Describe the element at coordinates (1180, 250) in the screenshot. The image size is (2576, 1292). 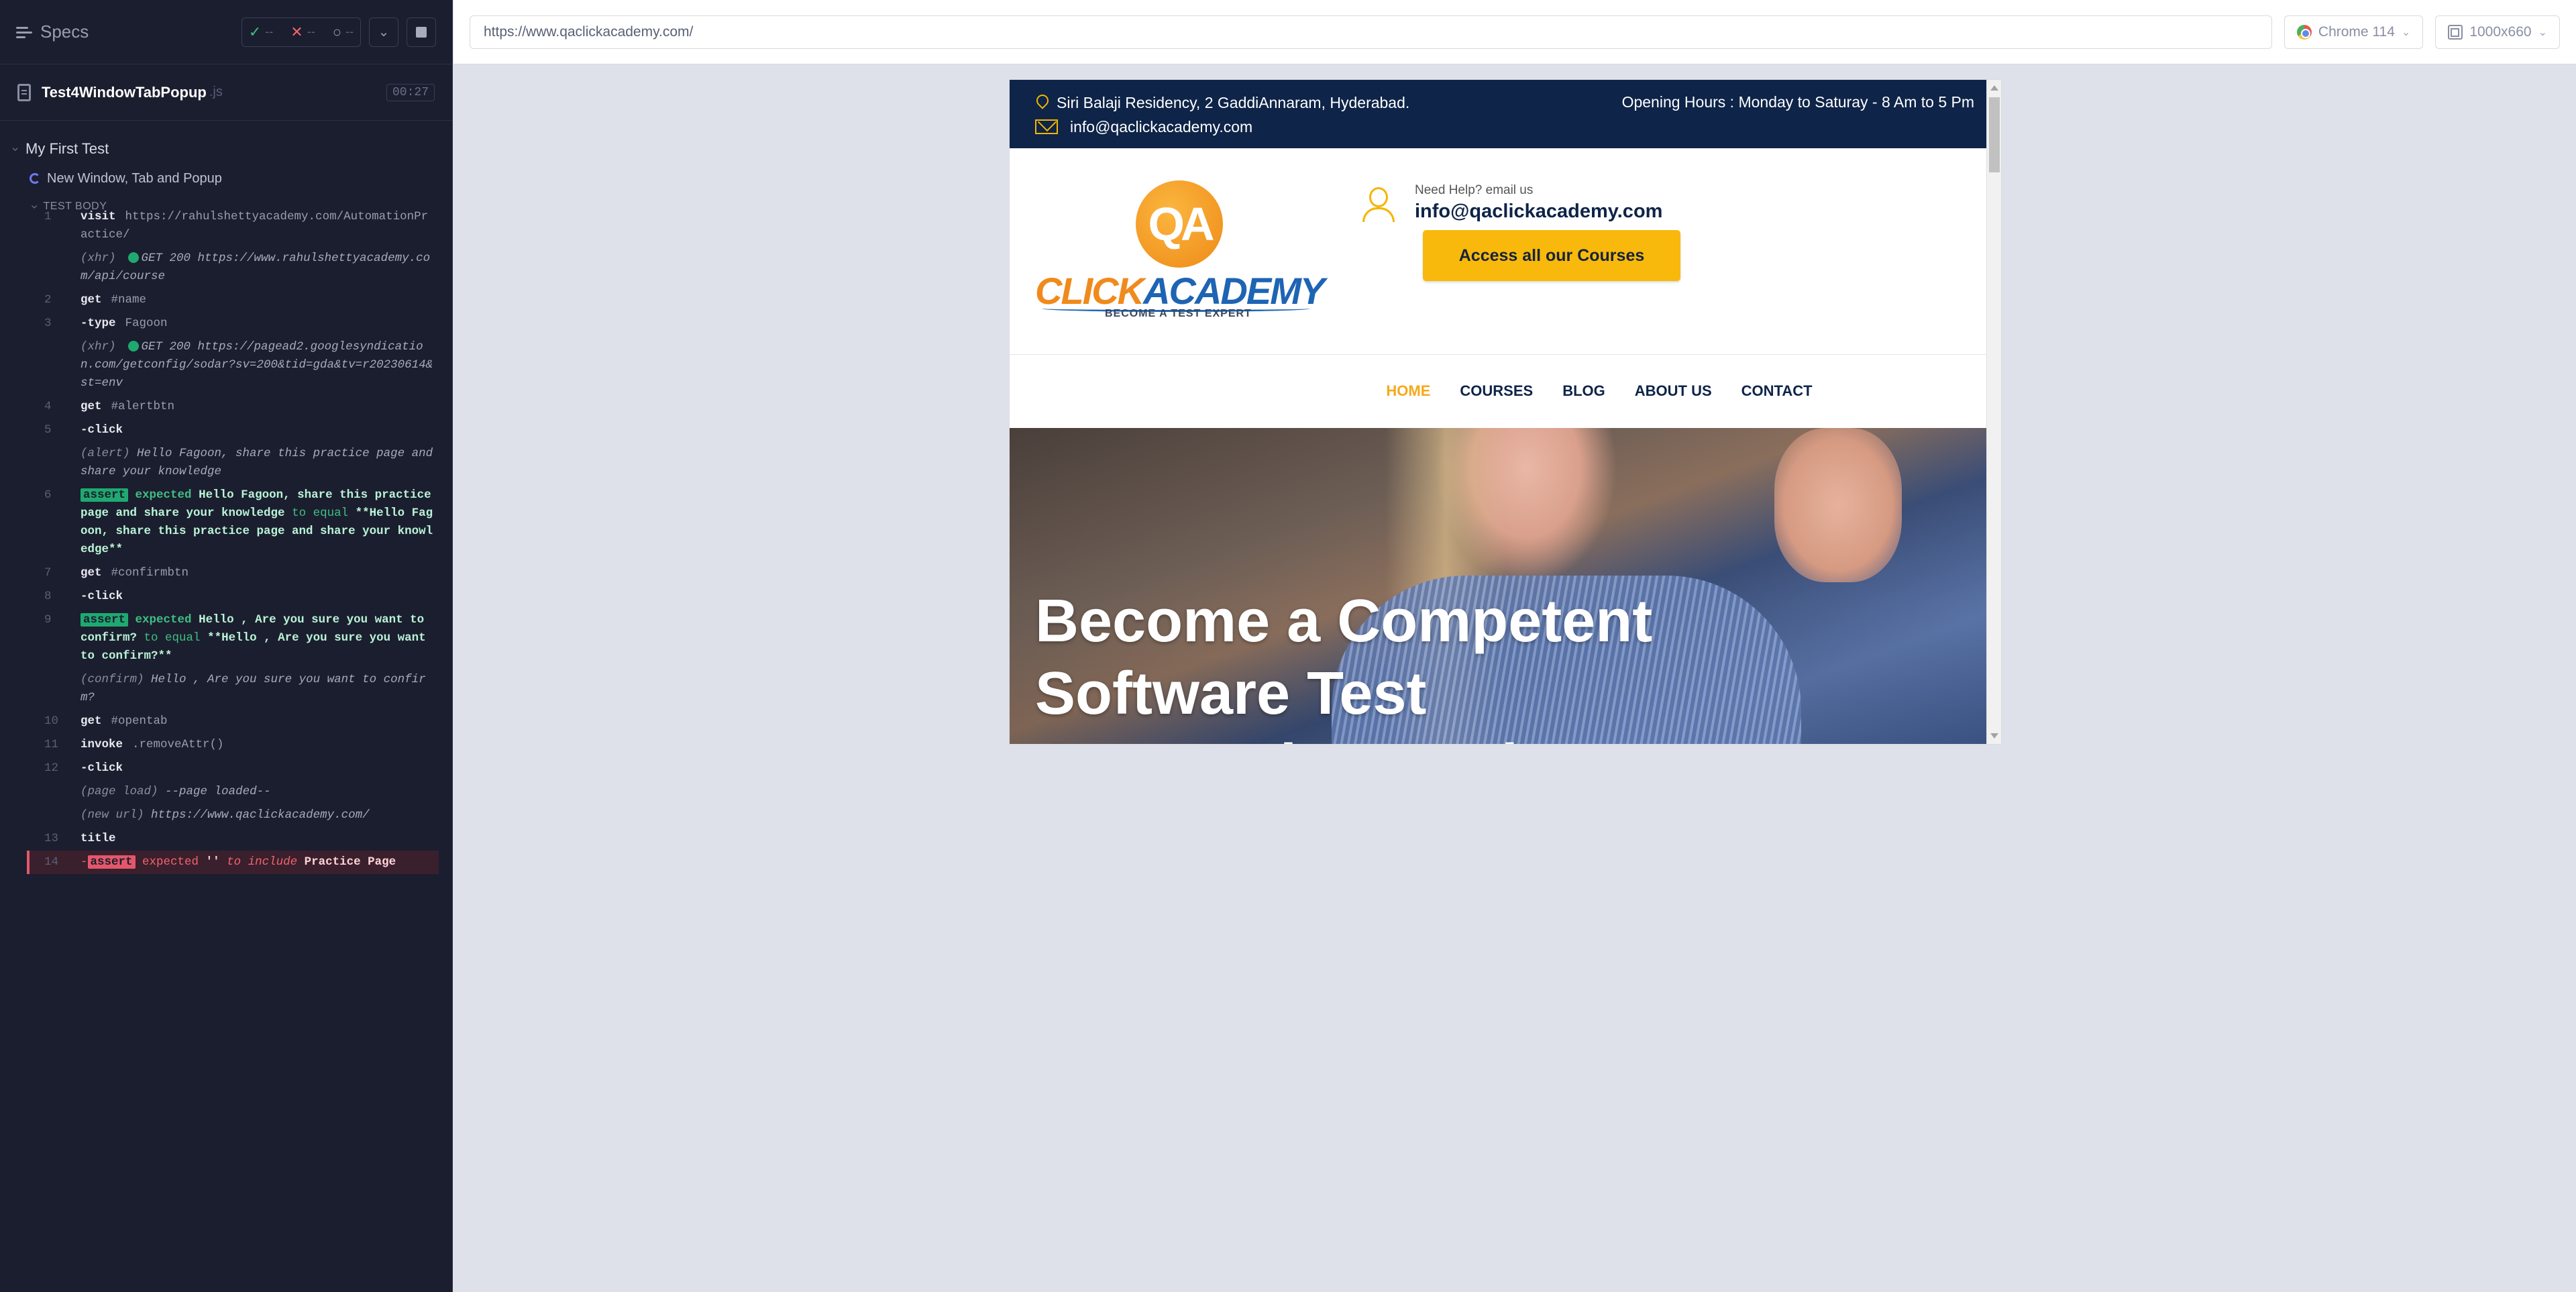
I see `site-logo: QA CLICKACADEMY BECOME A TEST EXPERT` at that location.